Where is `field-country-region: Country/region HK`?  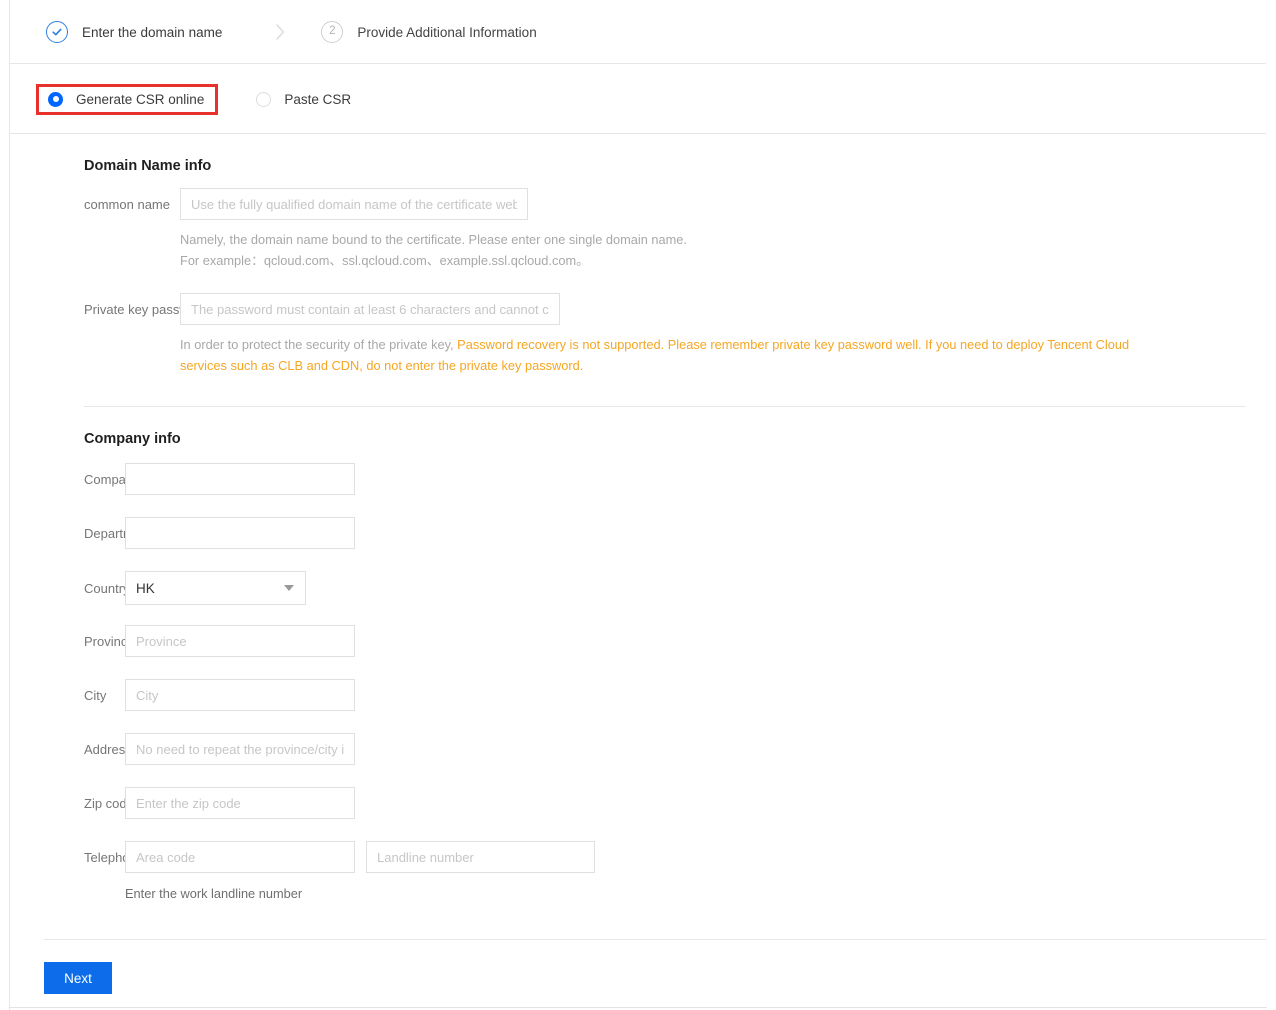 field-country-region: Country/region HK is located at coordinates (638, 588).